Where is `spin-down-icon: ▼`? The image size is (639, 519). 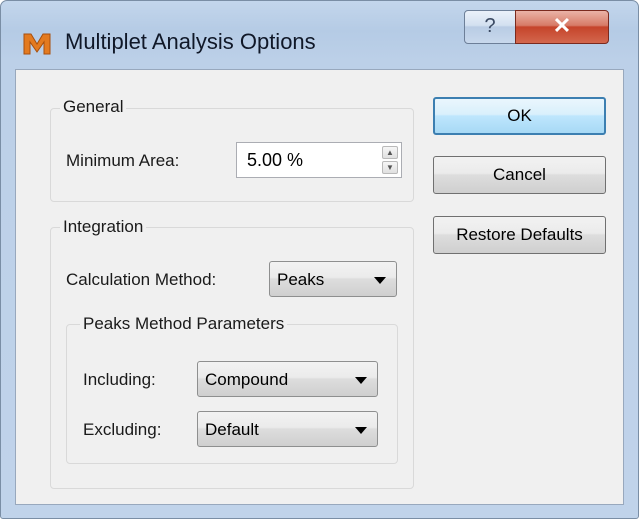 spin-down-icon: ▼ is located at coordinates (390, 167).